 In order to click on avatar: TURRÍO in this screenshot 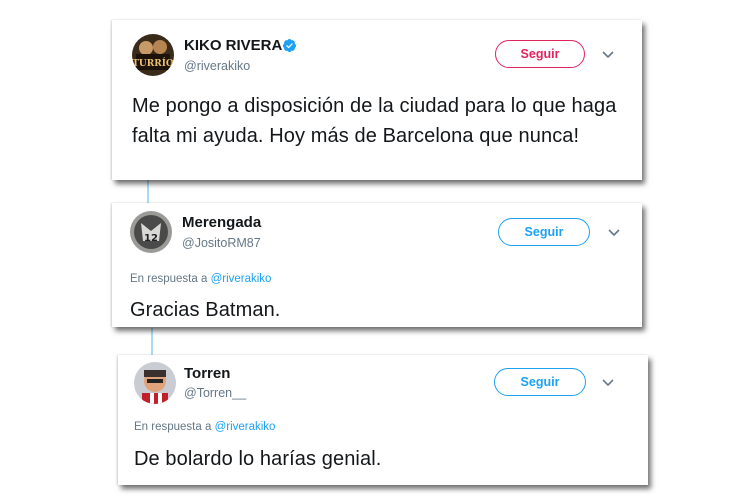, I will do `click(153, 55)`.